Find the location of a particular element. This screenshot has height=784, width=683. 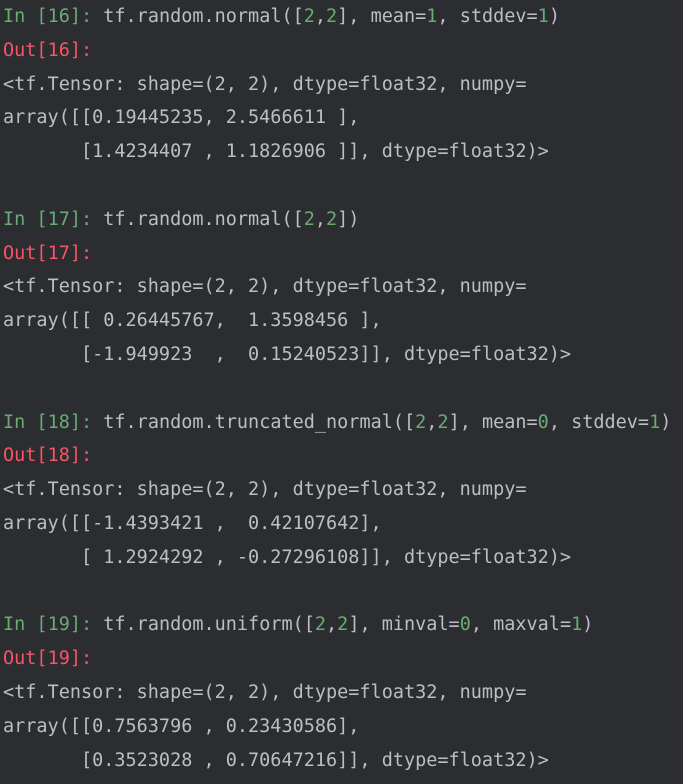

in-prompt-number: 19 is located at coordinates (58, 625).